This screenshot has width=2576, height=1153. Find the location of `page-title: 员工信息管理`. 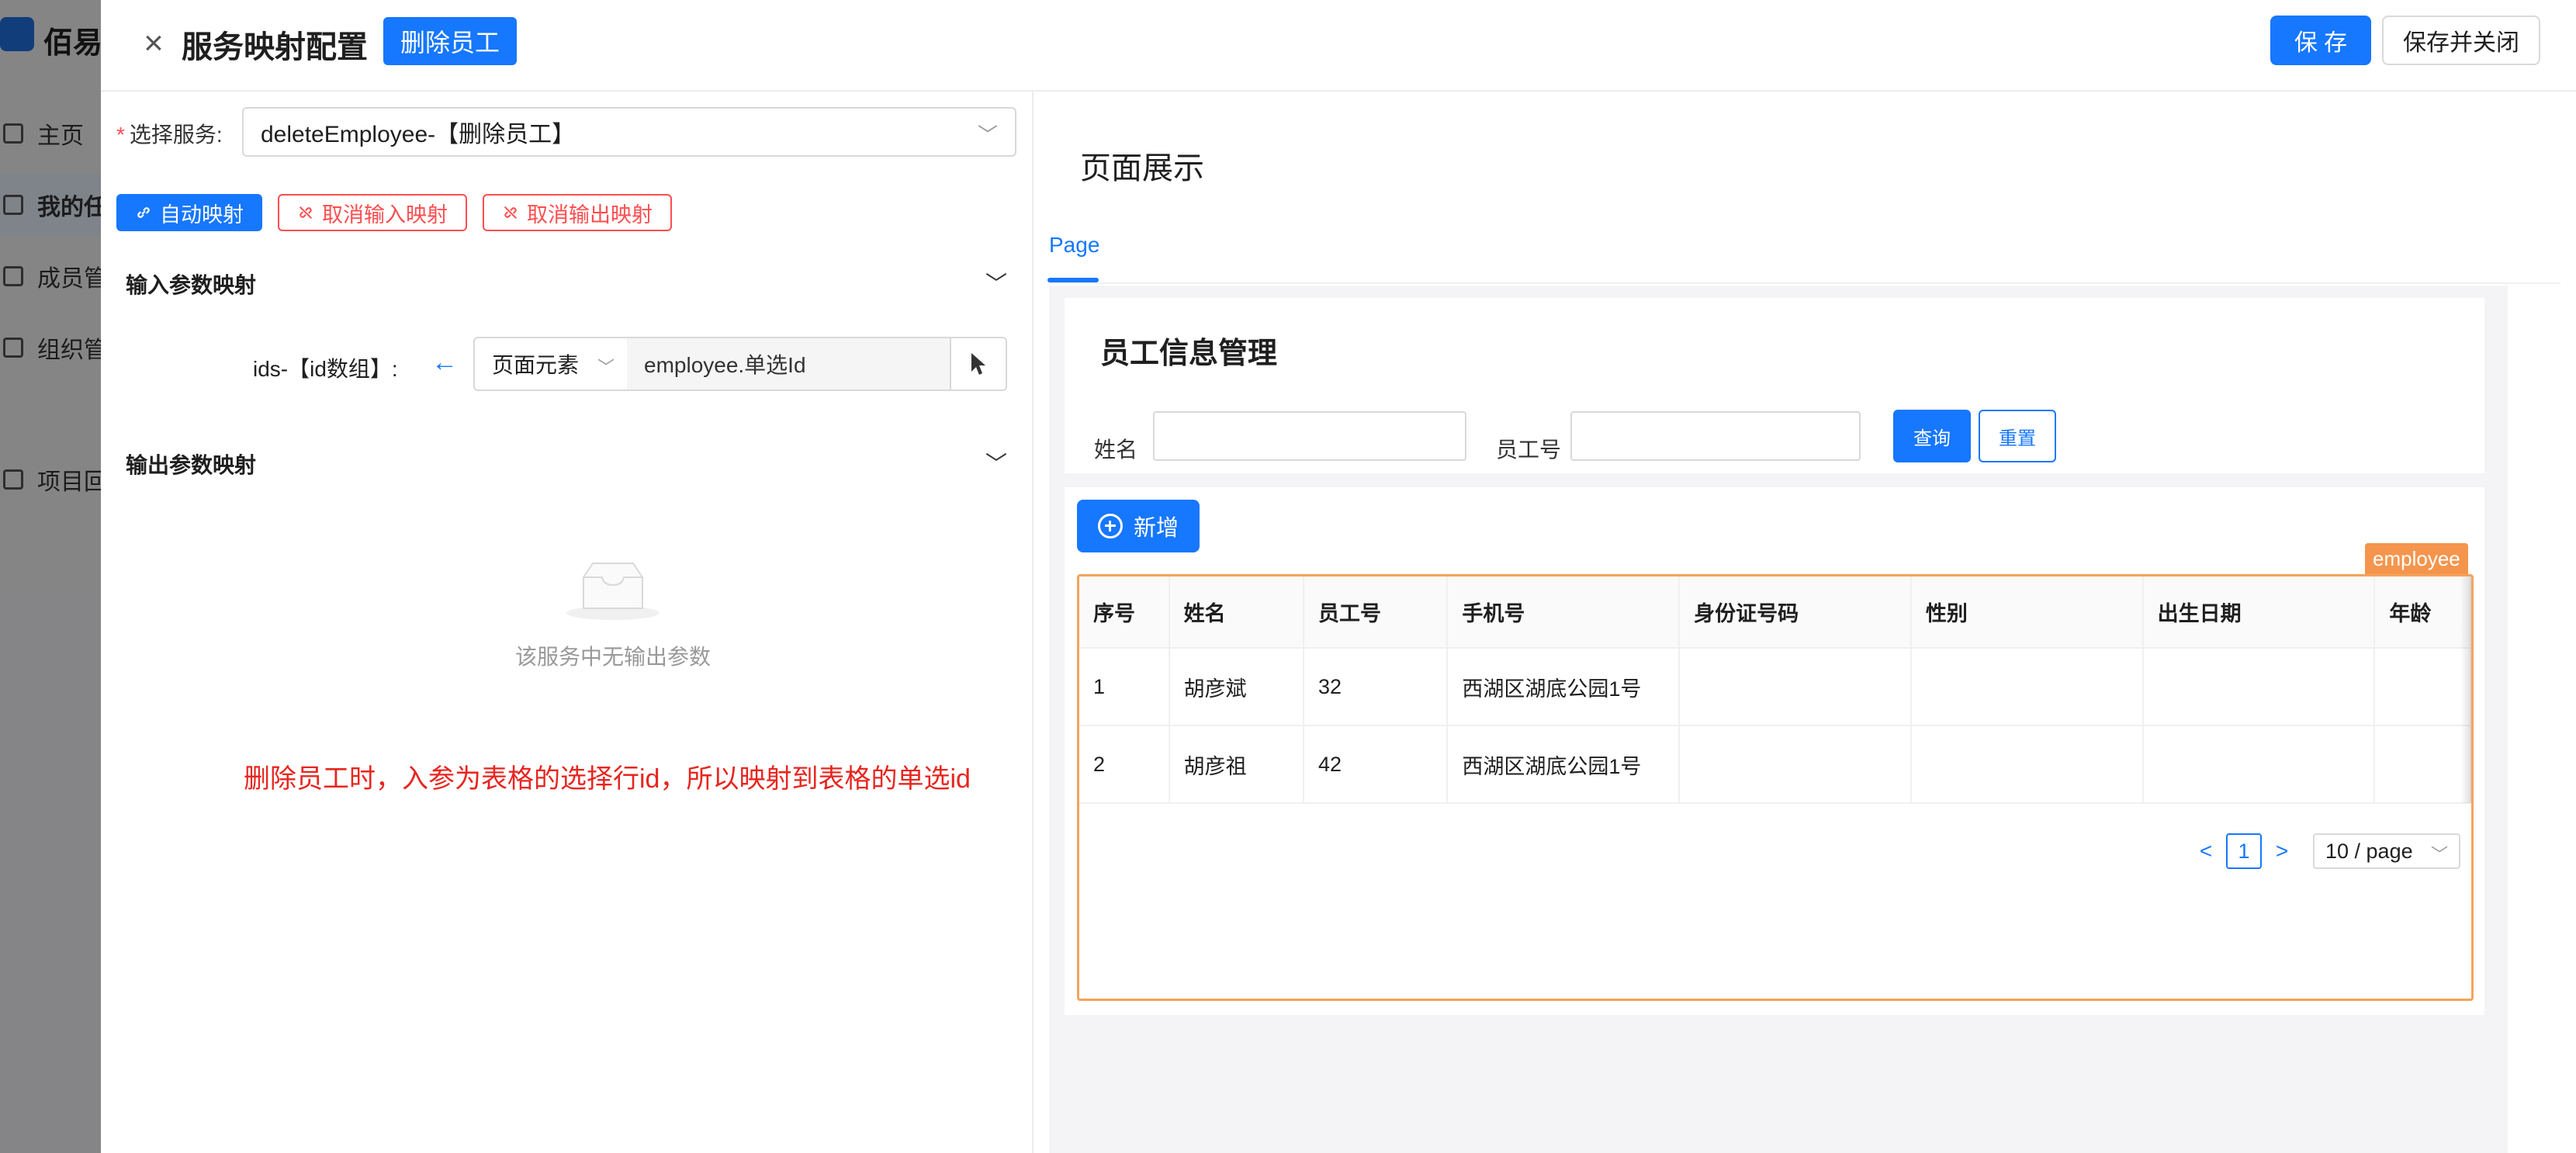

page-title: 员工信息管理 is located at coordinates (1189, 354).